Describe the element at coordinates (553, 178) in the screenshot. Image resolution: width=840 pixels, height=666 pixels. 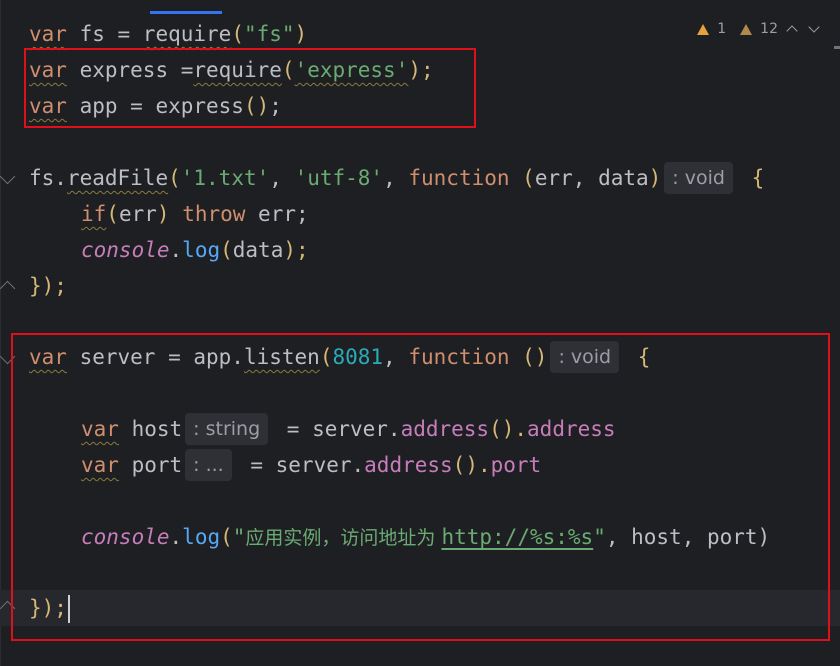
I see `parameter: err` at that location.